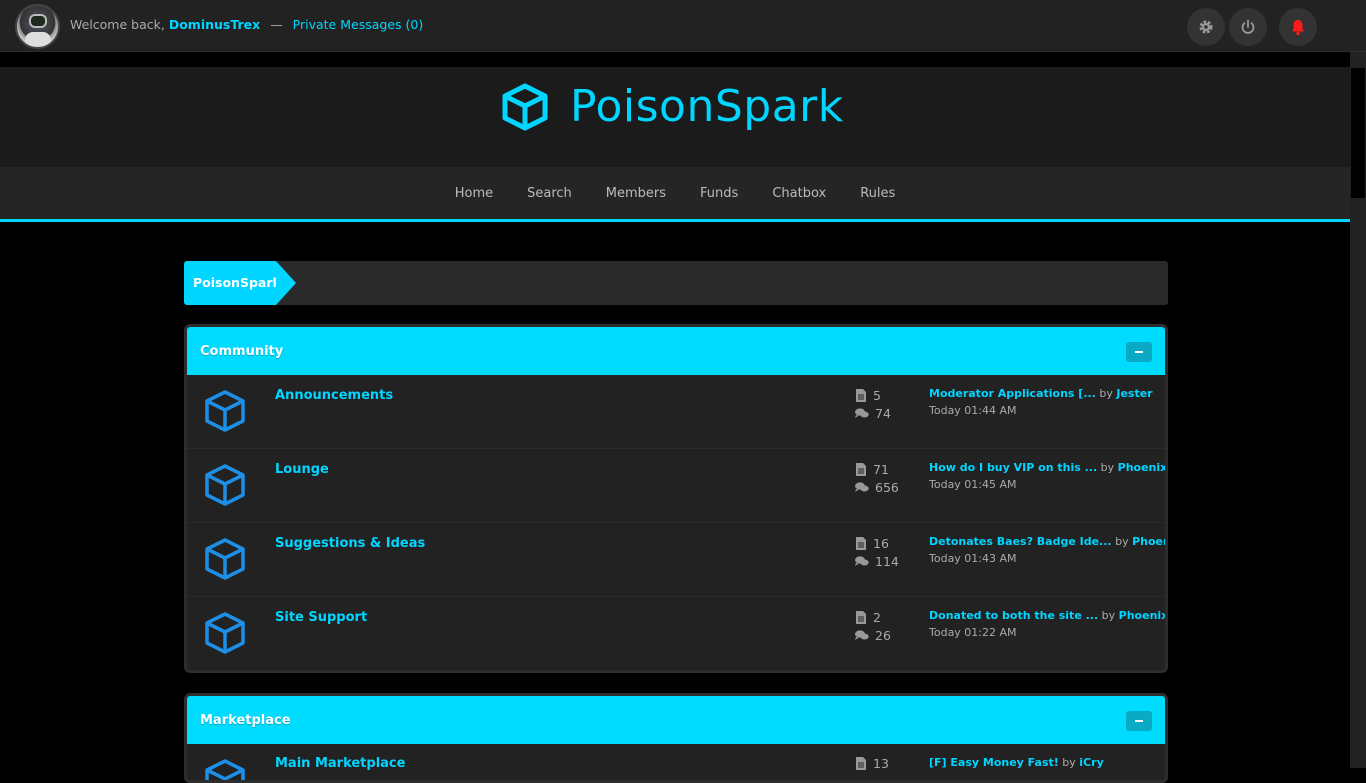 Image resolution: width=1366 pixels, height=783 pixels. I want to click on posts-value: 74, so click(883, 413).